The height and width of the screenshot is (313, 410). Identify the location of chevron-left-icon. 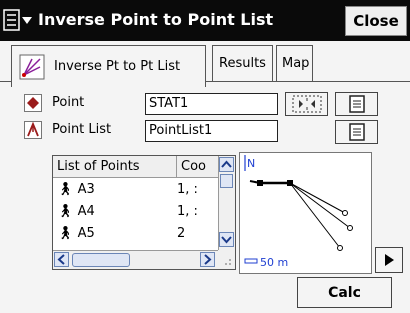
(61, 259).